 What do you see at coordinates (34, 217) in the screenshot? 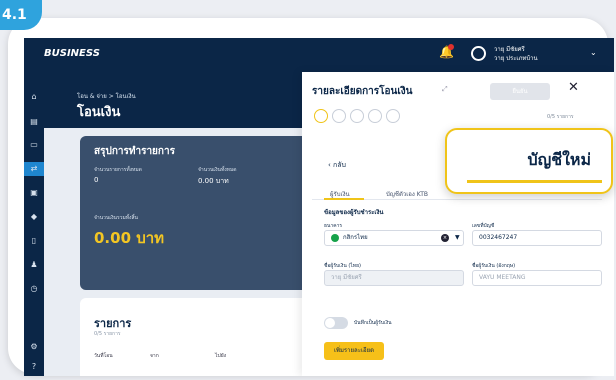
I see `tag-icon: ◆` at bounding box center [34, 217].